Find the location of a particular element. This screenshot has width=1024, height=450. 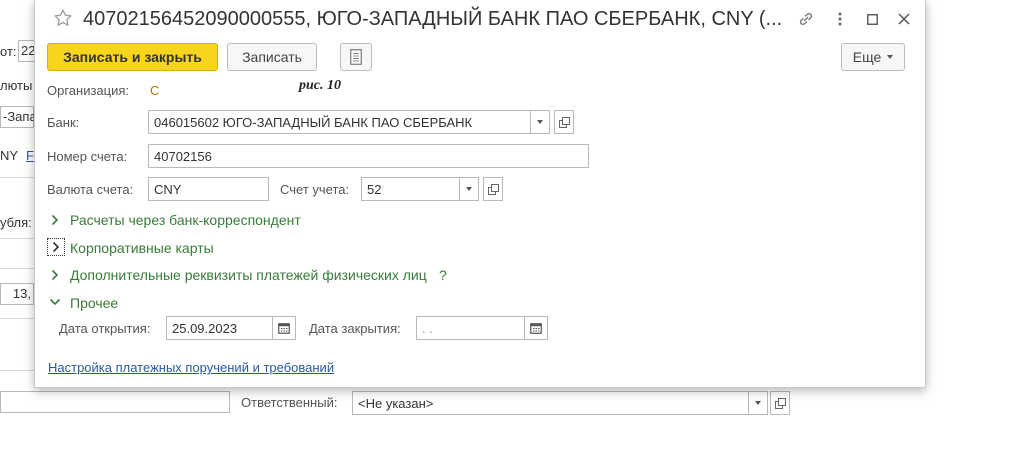

bg-input: 13, is located at coordinates (17, 294).